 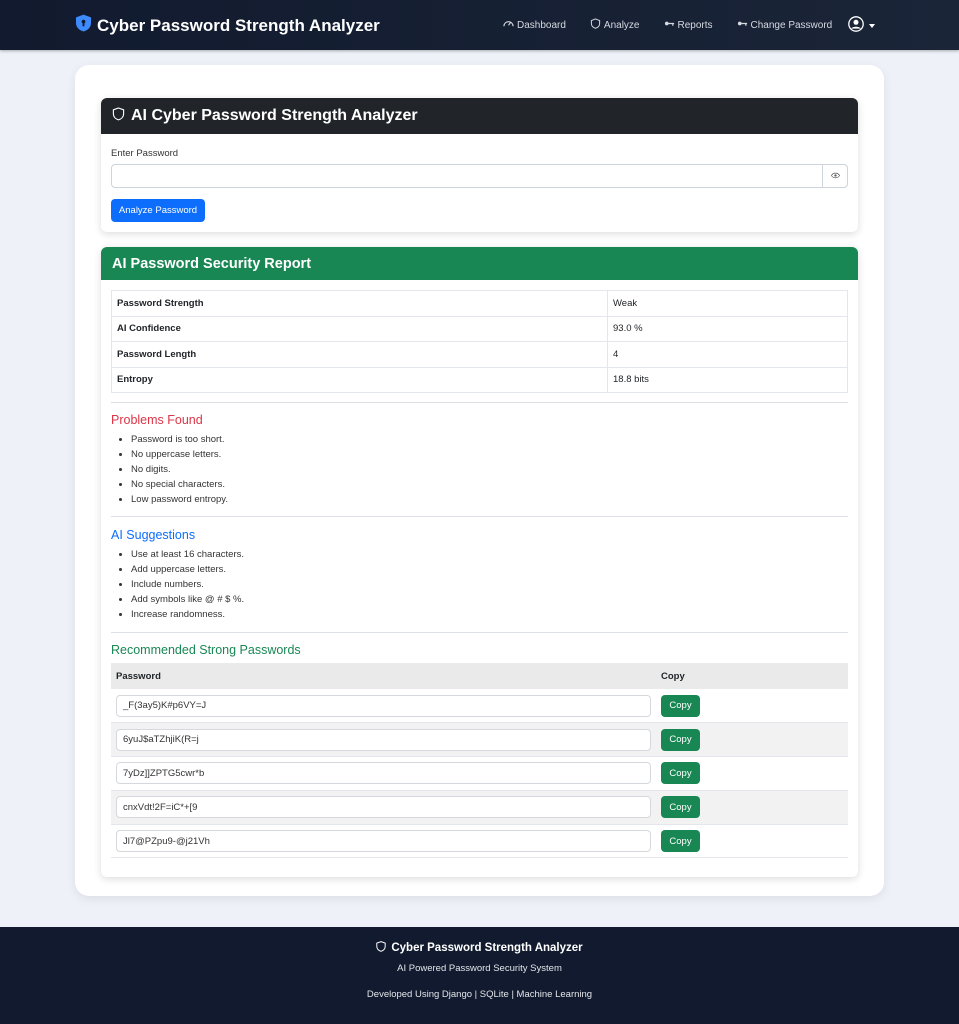 I want to click on user-avatar-icon, so click(x=856, y=25).